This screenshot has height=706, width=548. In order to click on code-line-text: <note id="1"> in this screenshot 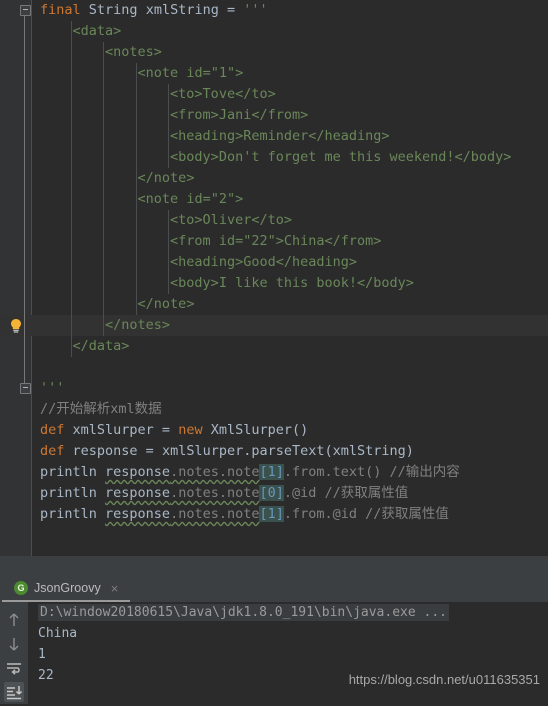, I will do `click(142, 73)`.